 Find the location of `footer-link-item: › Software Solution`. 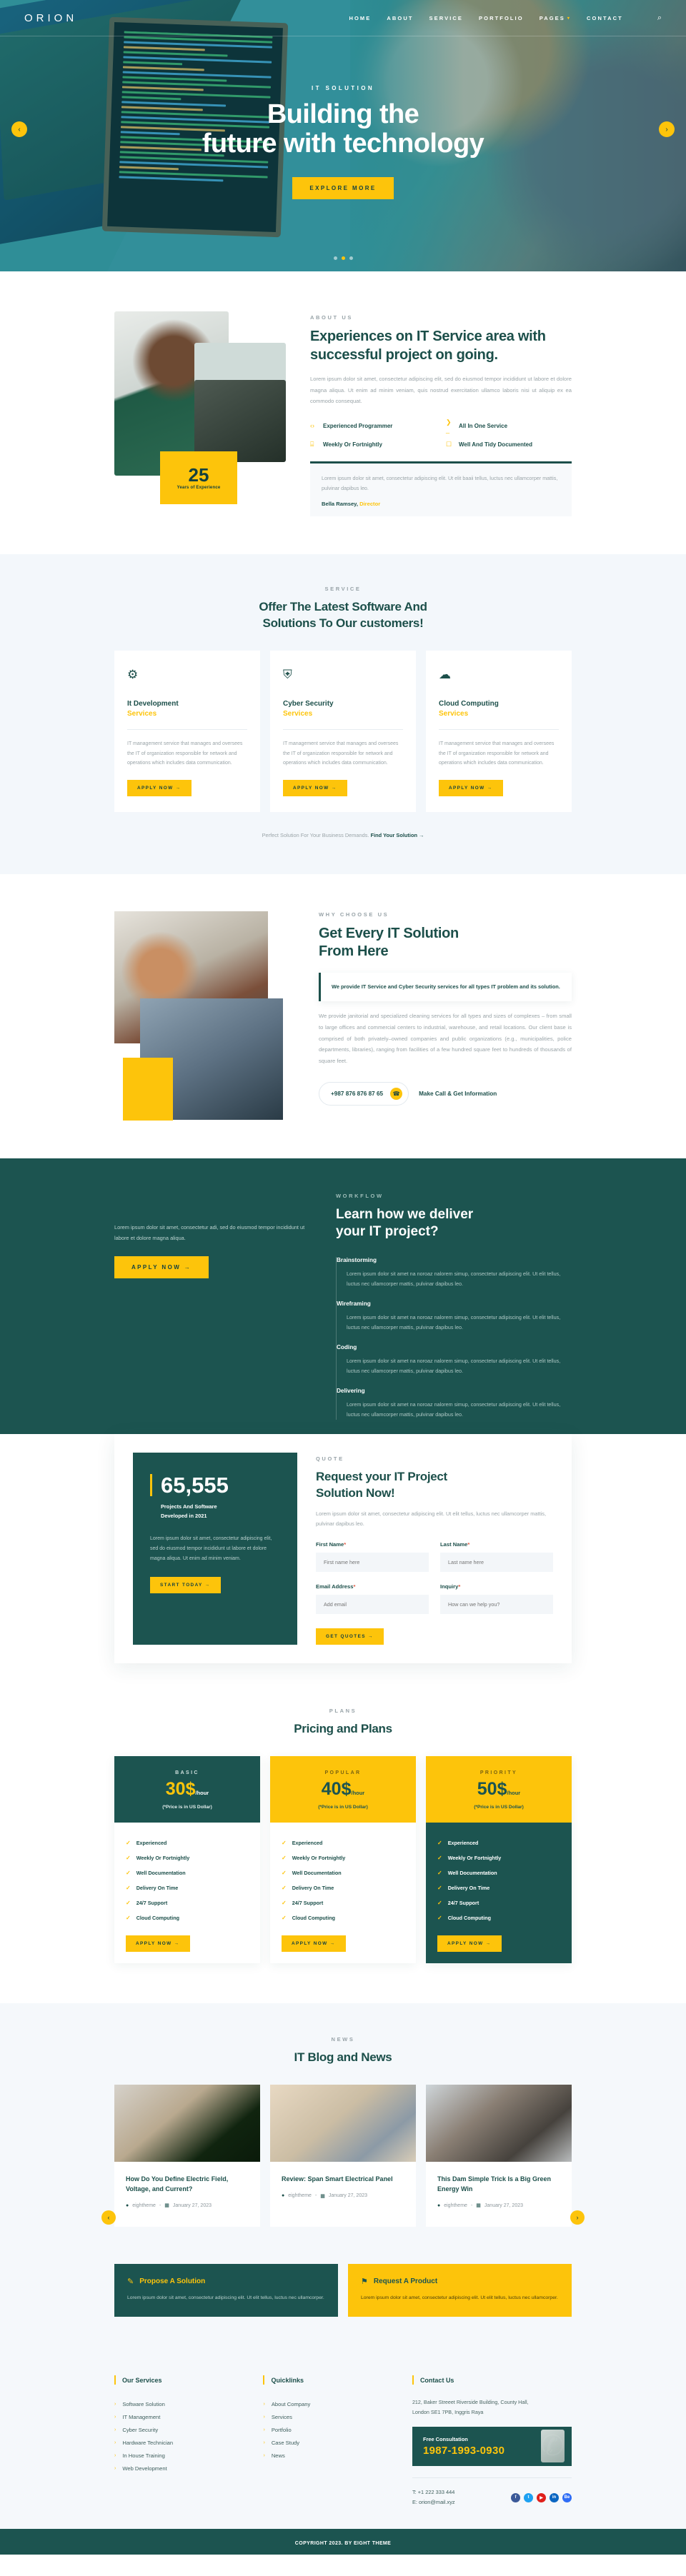

footer-link-item: › Software Solution is located at coordinates (178, 2403).